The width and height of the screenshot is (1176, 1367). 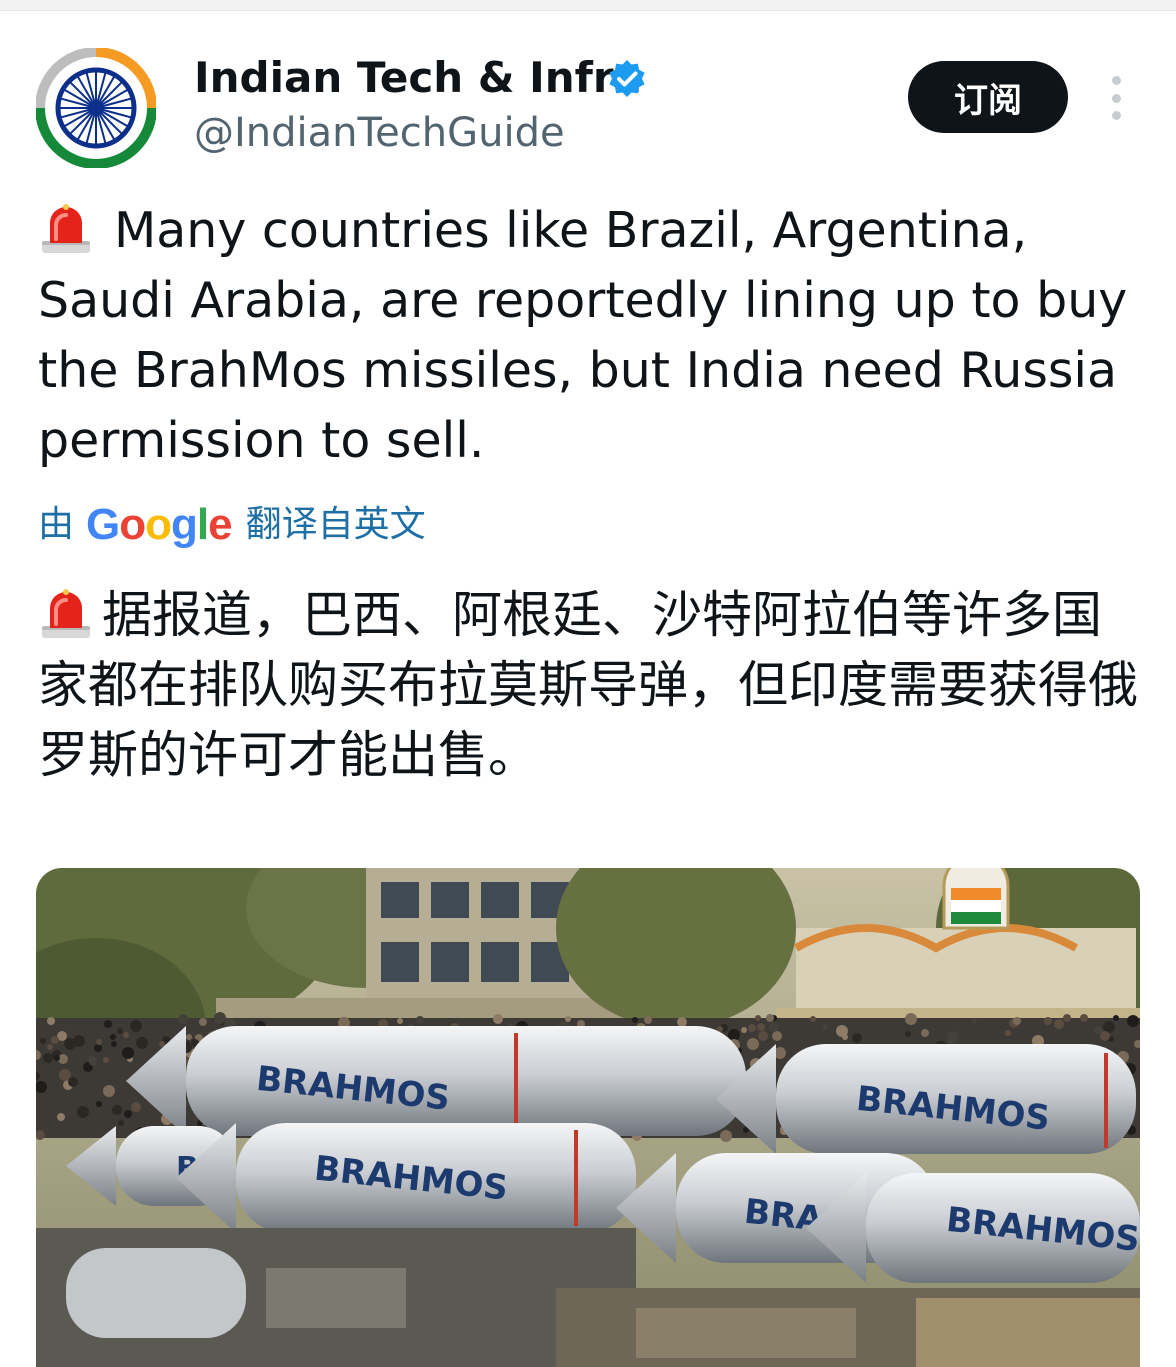 I want to click on avatar, so click(x=96, y=108).